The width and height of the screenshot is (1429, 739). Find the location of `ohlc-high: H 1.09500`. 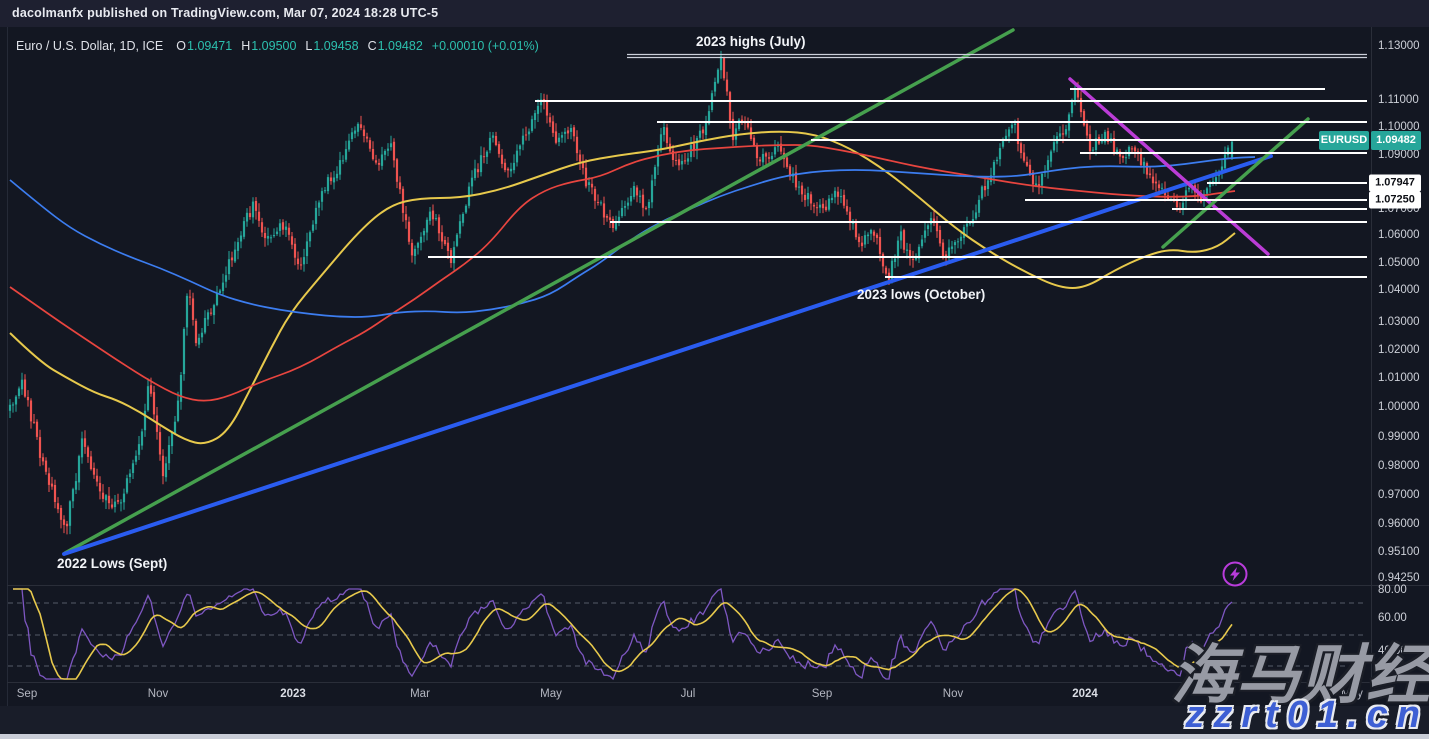

ohlc-high: H 1.09500 is located at coordinates (269, 46).